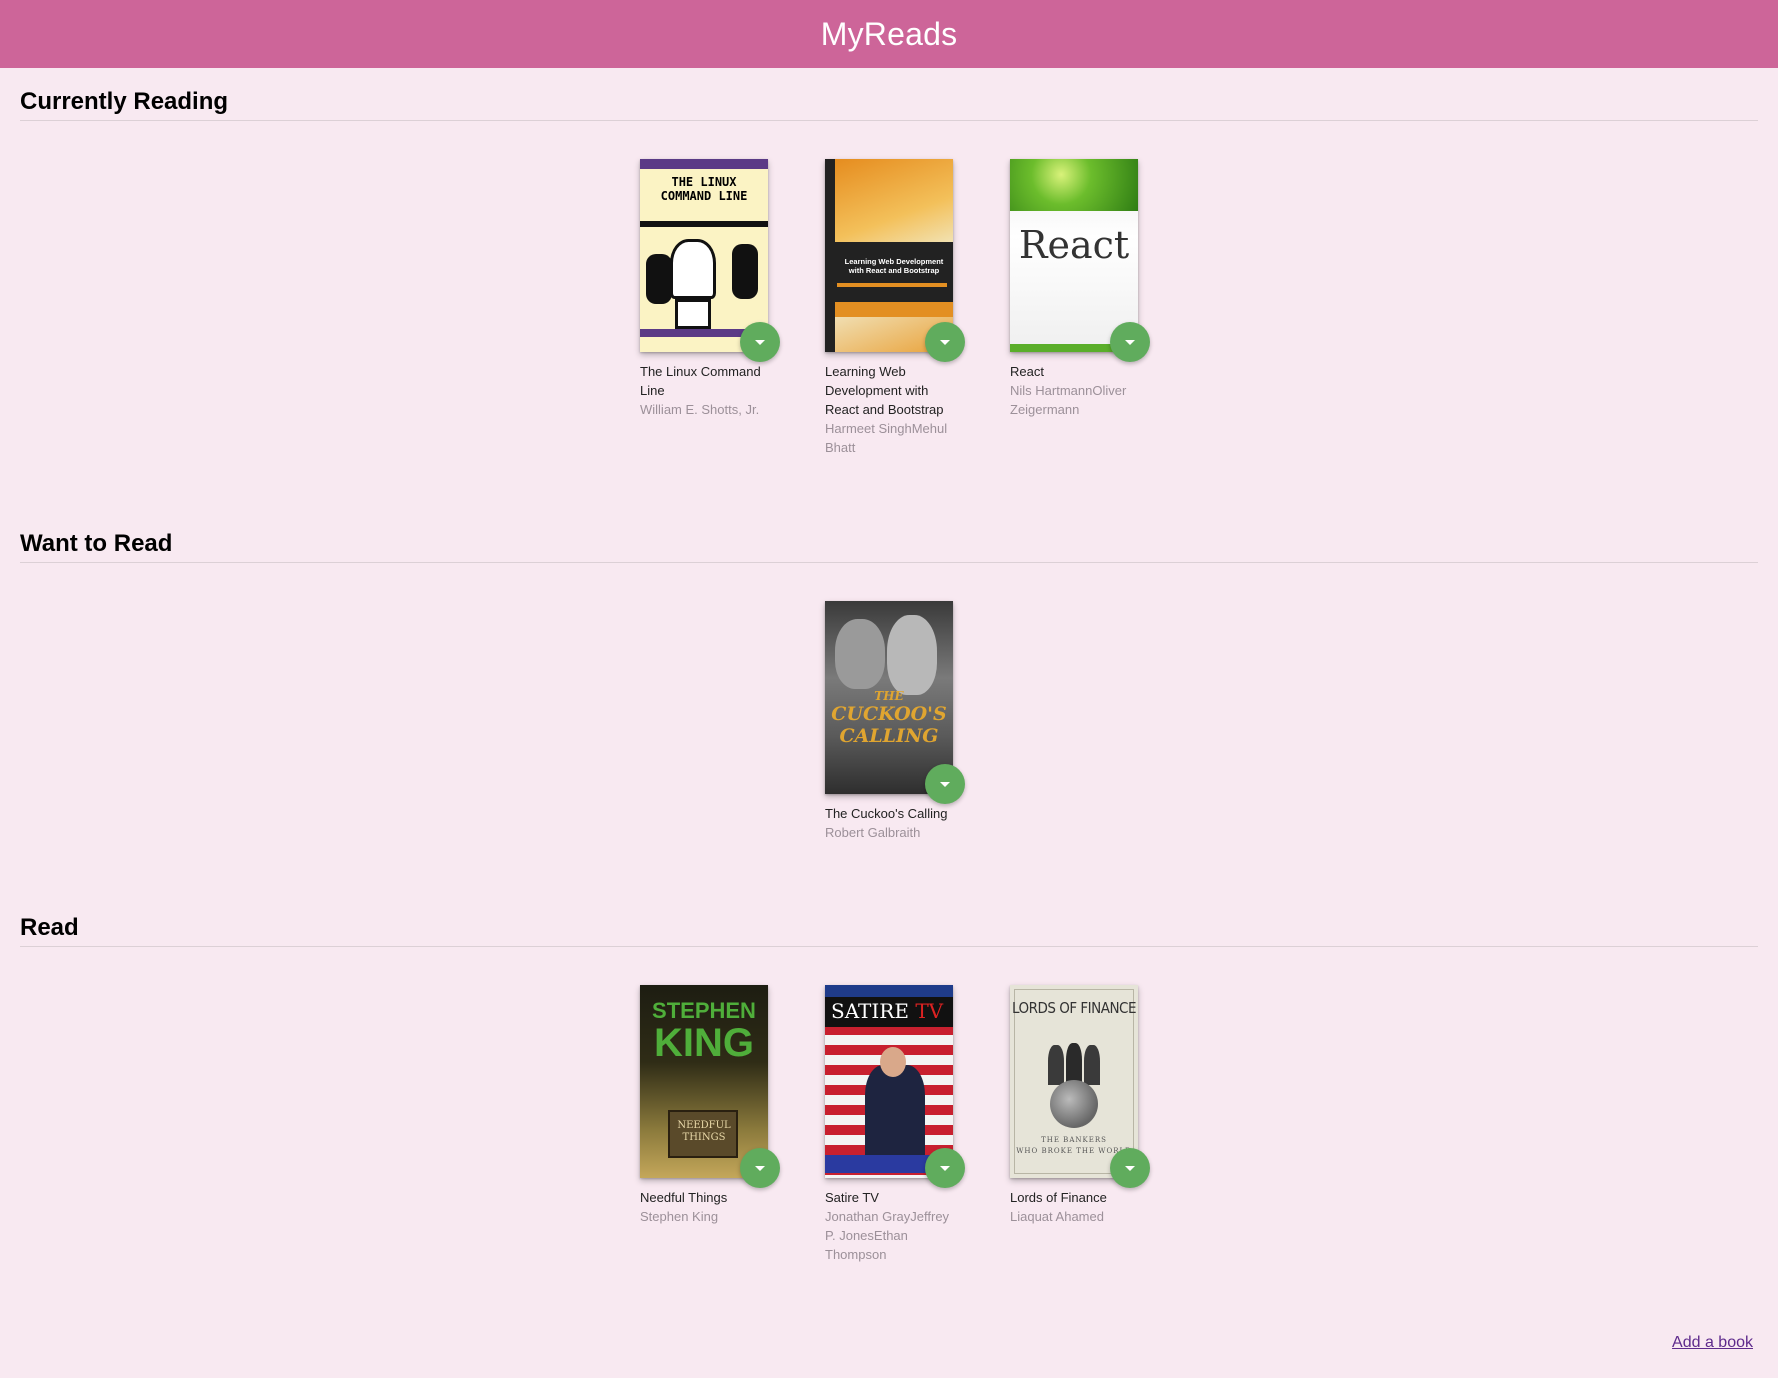 The width and height of the screenshot is (1778, 1378). I want to click on book-title: The Linux Command Line, so click(700, 381).